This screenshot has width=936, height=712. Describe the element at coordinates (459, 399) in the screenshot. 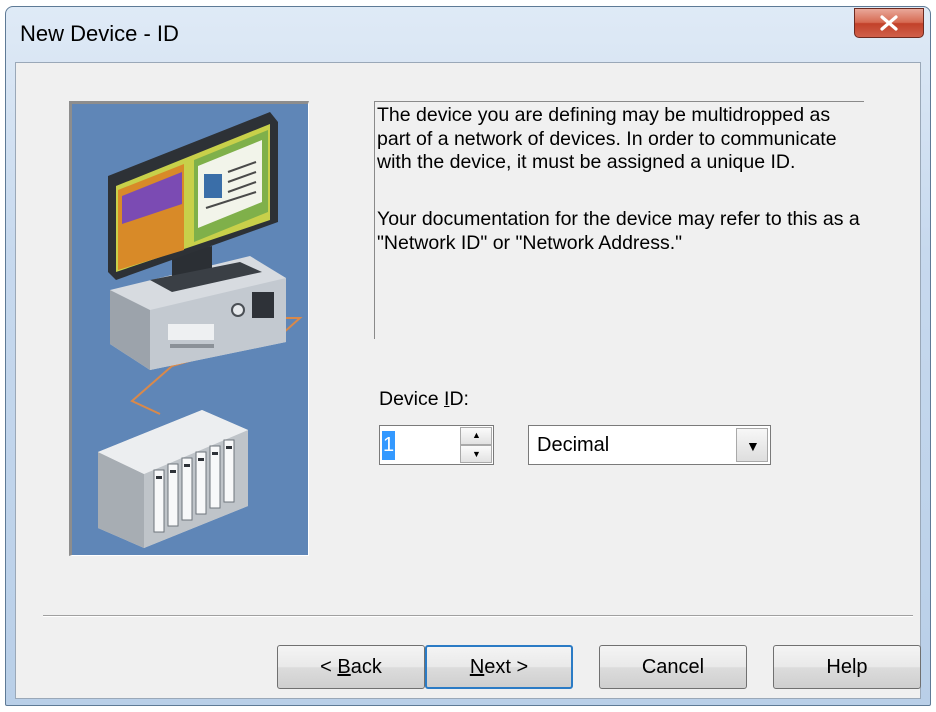

I see `device-id-label-suffix: D:` at that location.